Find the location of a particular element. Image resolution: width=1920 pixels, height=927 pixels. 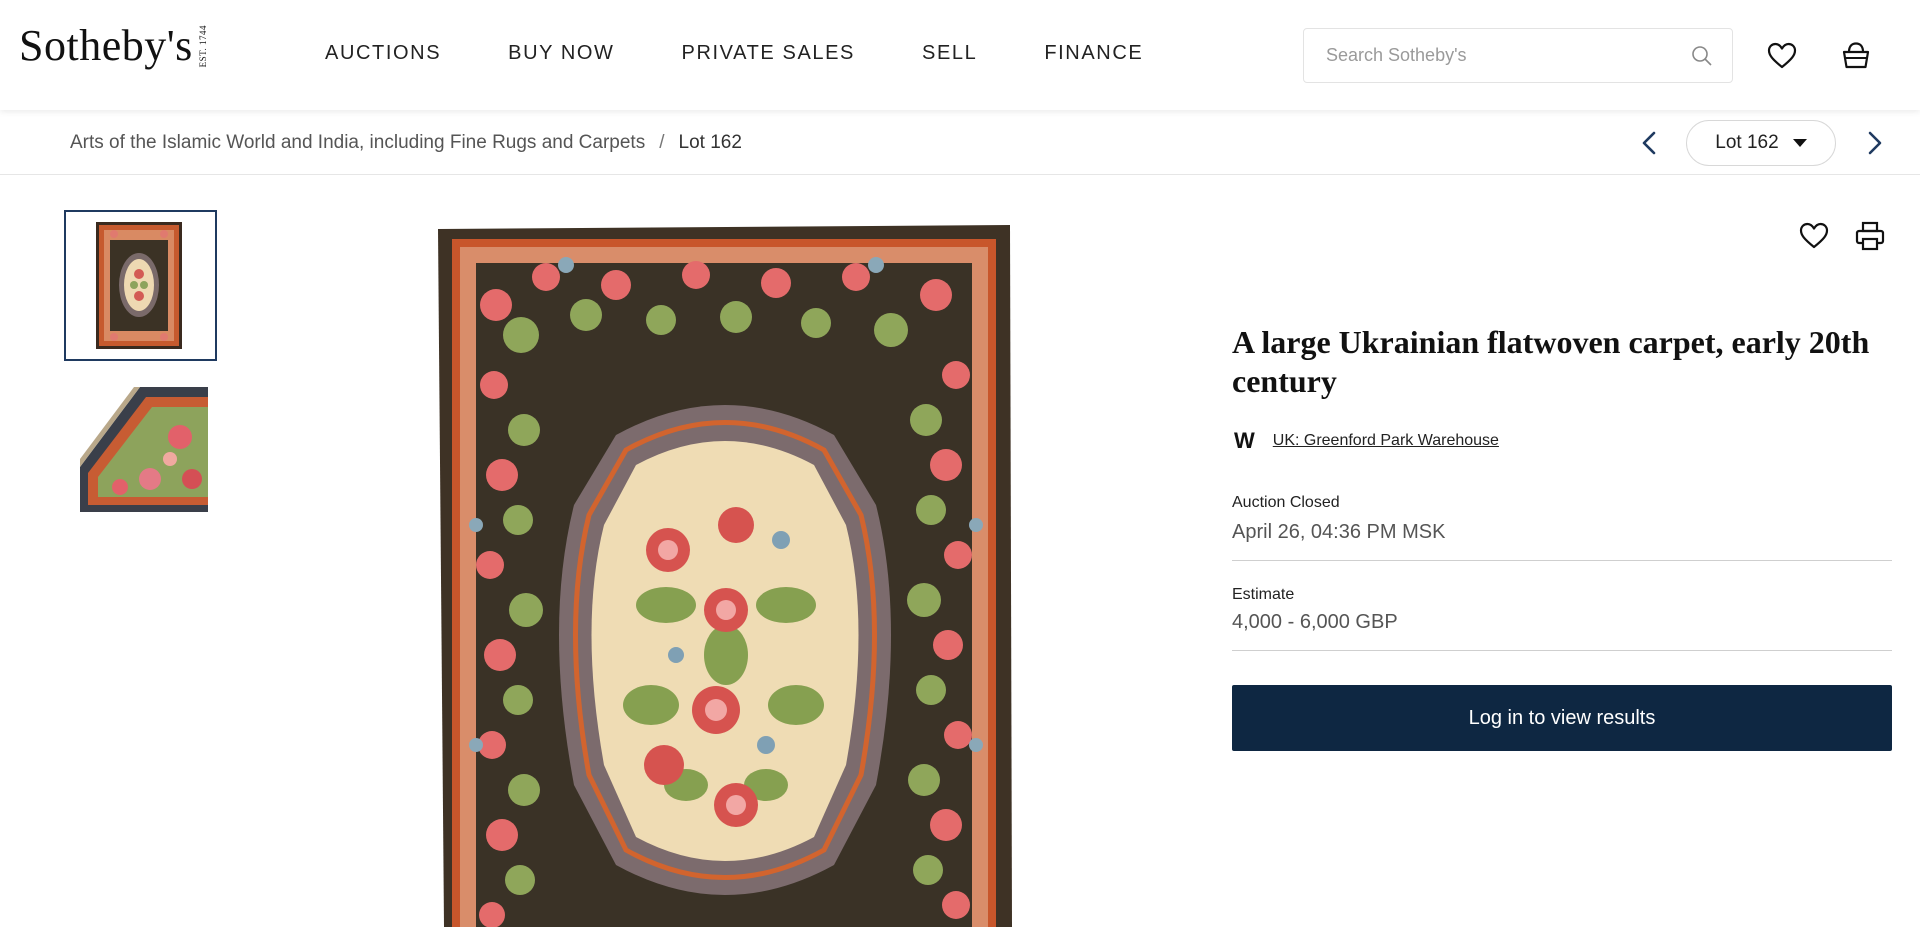

auction-closed-date: April 26, 04:36 PM MSK is located at coordinates (1339, 532).